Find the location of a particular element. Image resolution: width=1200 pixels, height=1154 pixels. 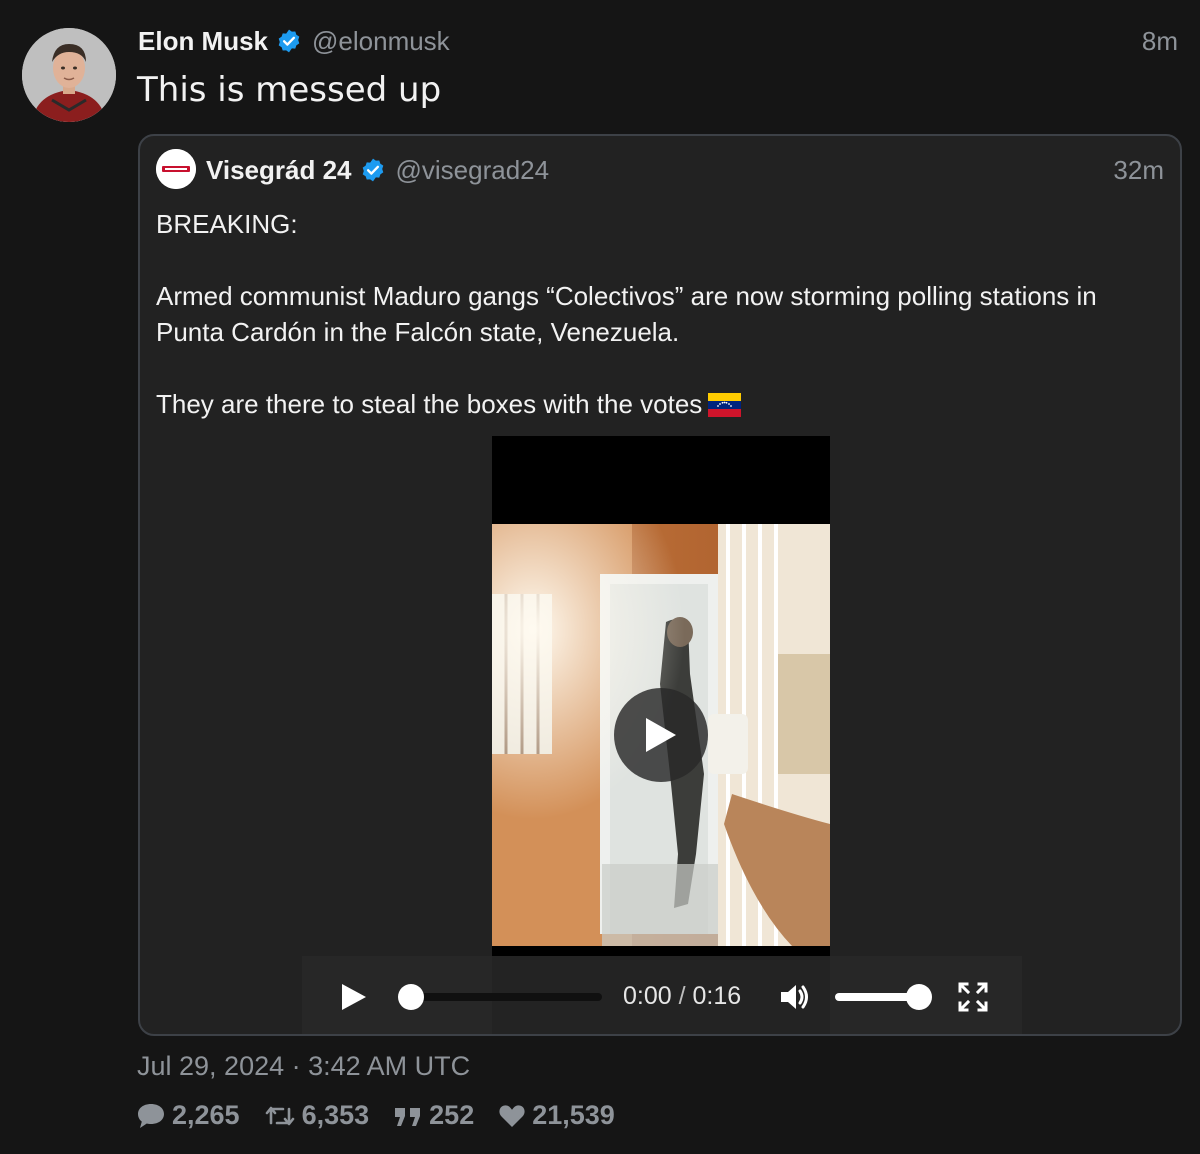

volume-handle is located at coordinates (919, 997).